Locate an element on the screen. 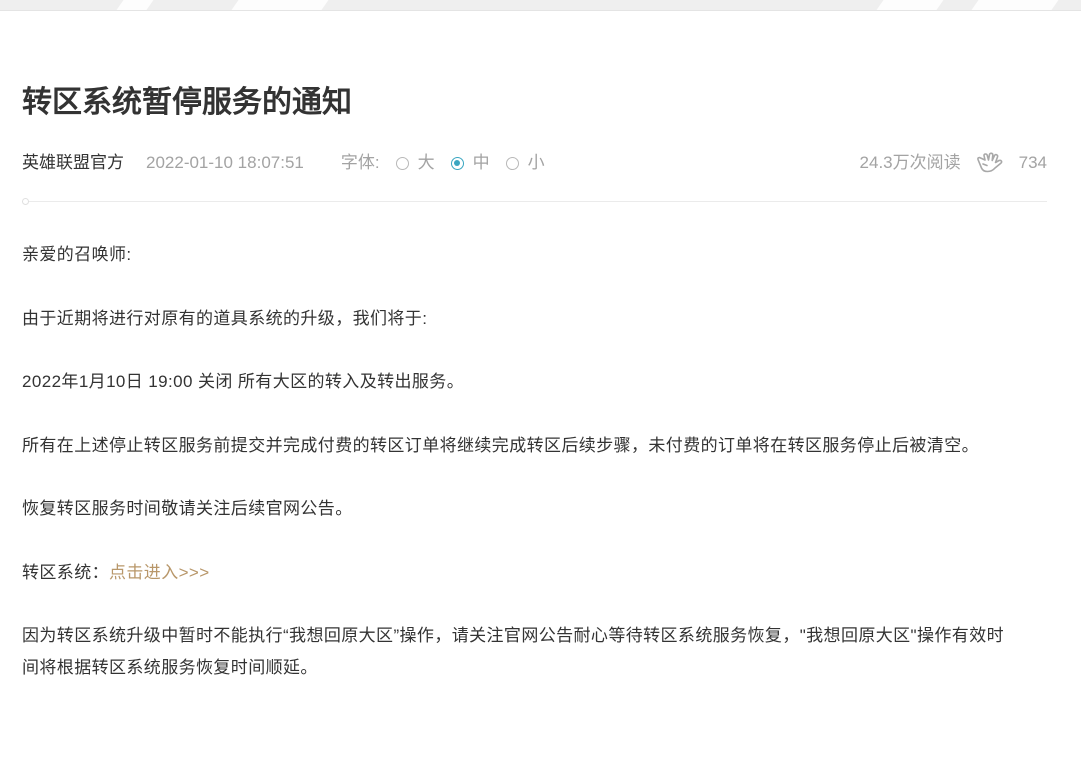 The image size is (1081, 781). font-size-option-label: 小 is located at coordinates (536, 162).